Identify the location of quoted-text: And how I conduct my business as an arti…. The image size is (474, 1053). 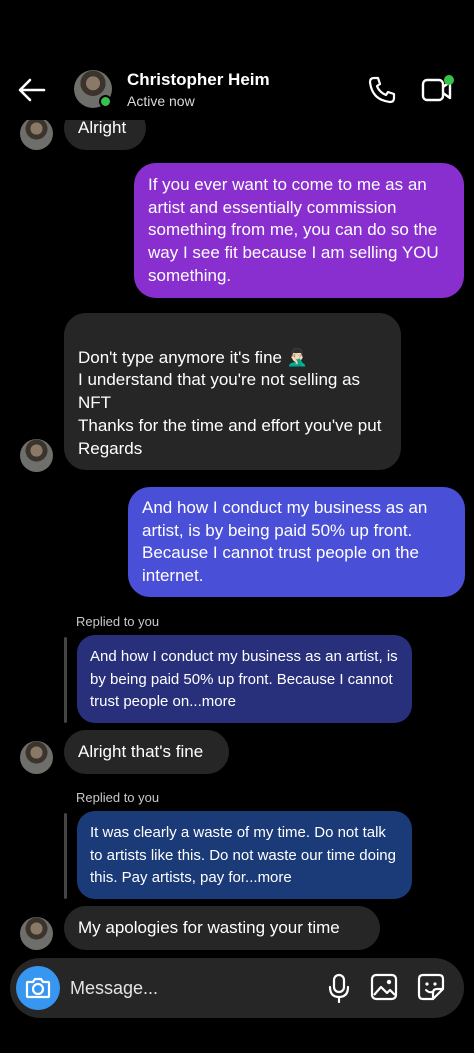
(244, 679).